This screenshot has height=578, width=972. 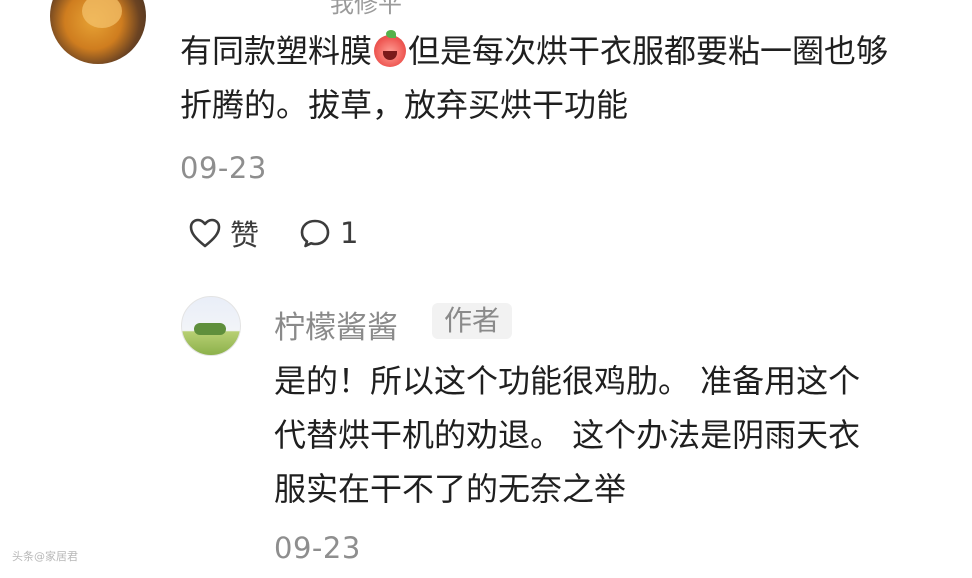 I want to click on like-label: 赞, so click(x=245, y=235).